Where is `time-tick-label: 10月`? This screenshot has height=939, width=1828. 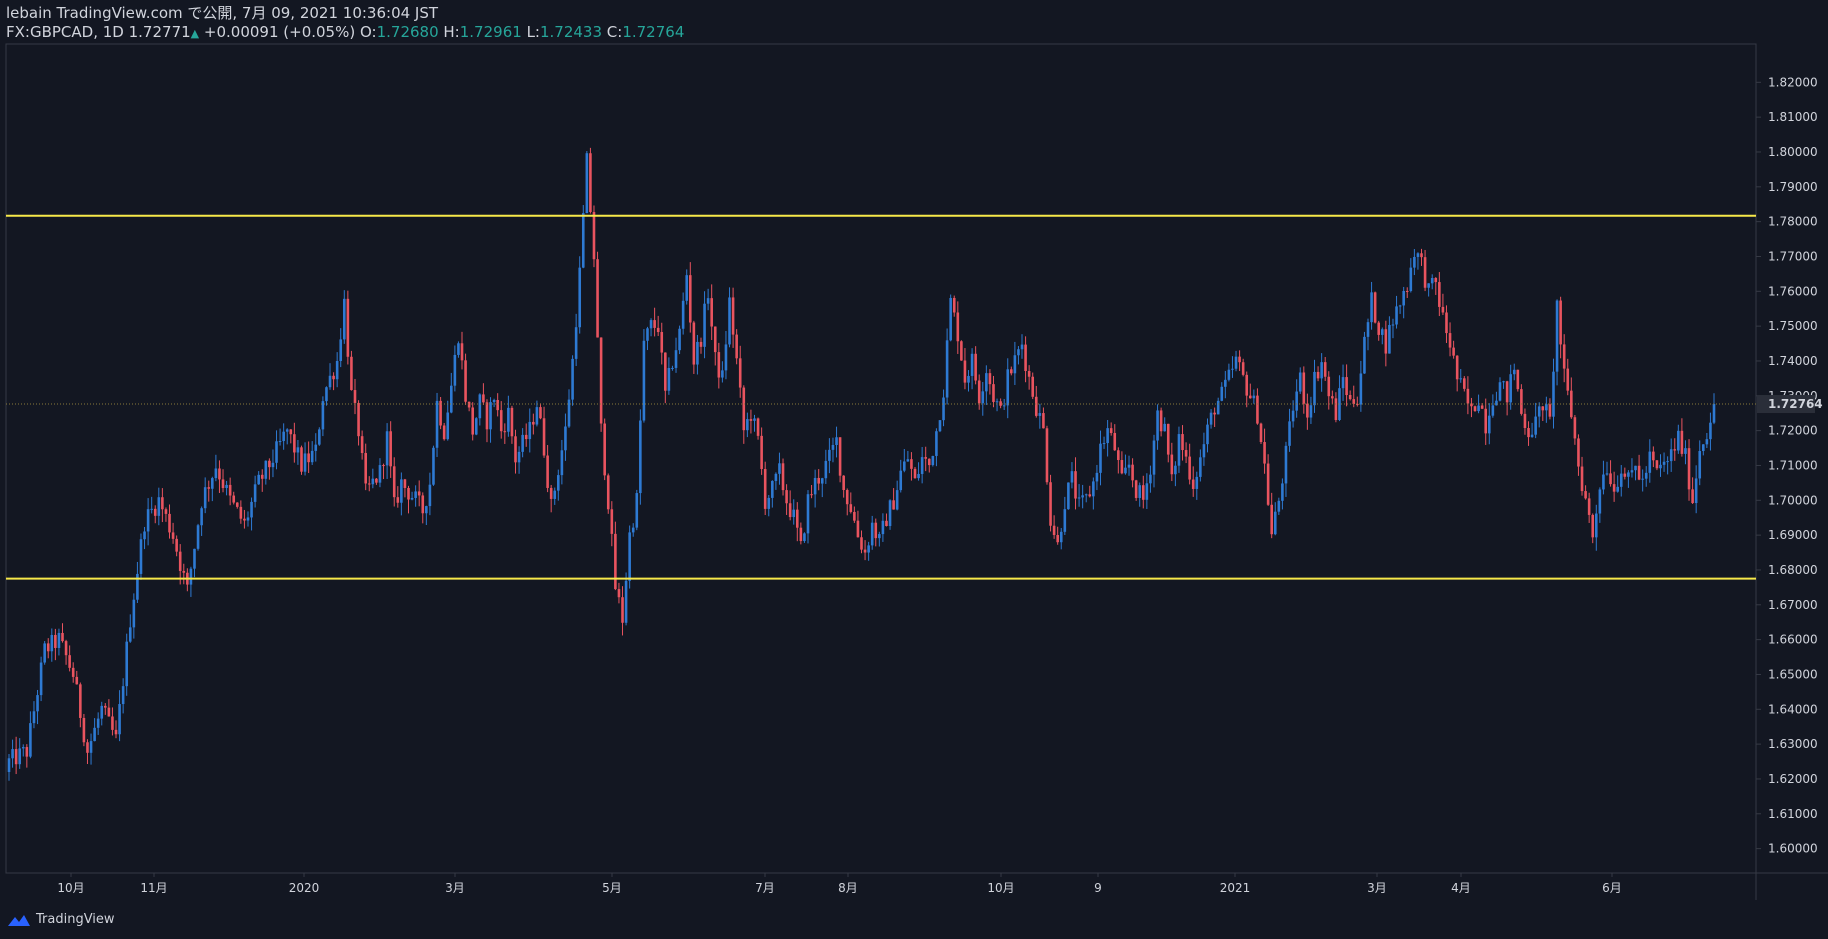
time-tick-label: 10月 is located at coordinates (1000, 888).